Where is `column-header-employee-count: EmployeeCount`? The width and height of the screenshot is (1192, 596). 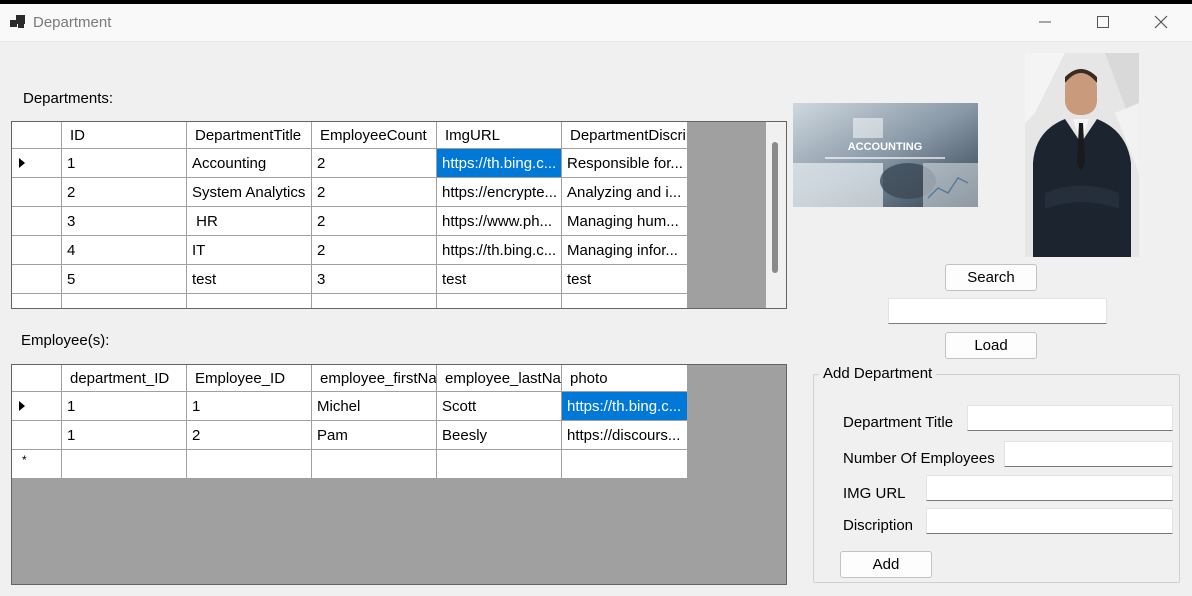
column-header-employee-count: EmployeeCount is located at coordinates (374, 135).